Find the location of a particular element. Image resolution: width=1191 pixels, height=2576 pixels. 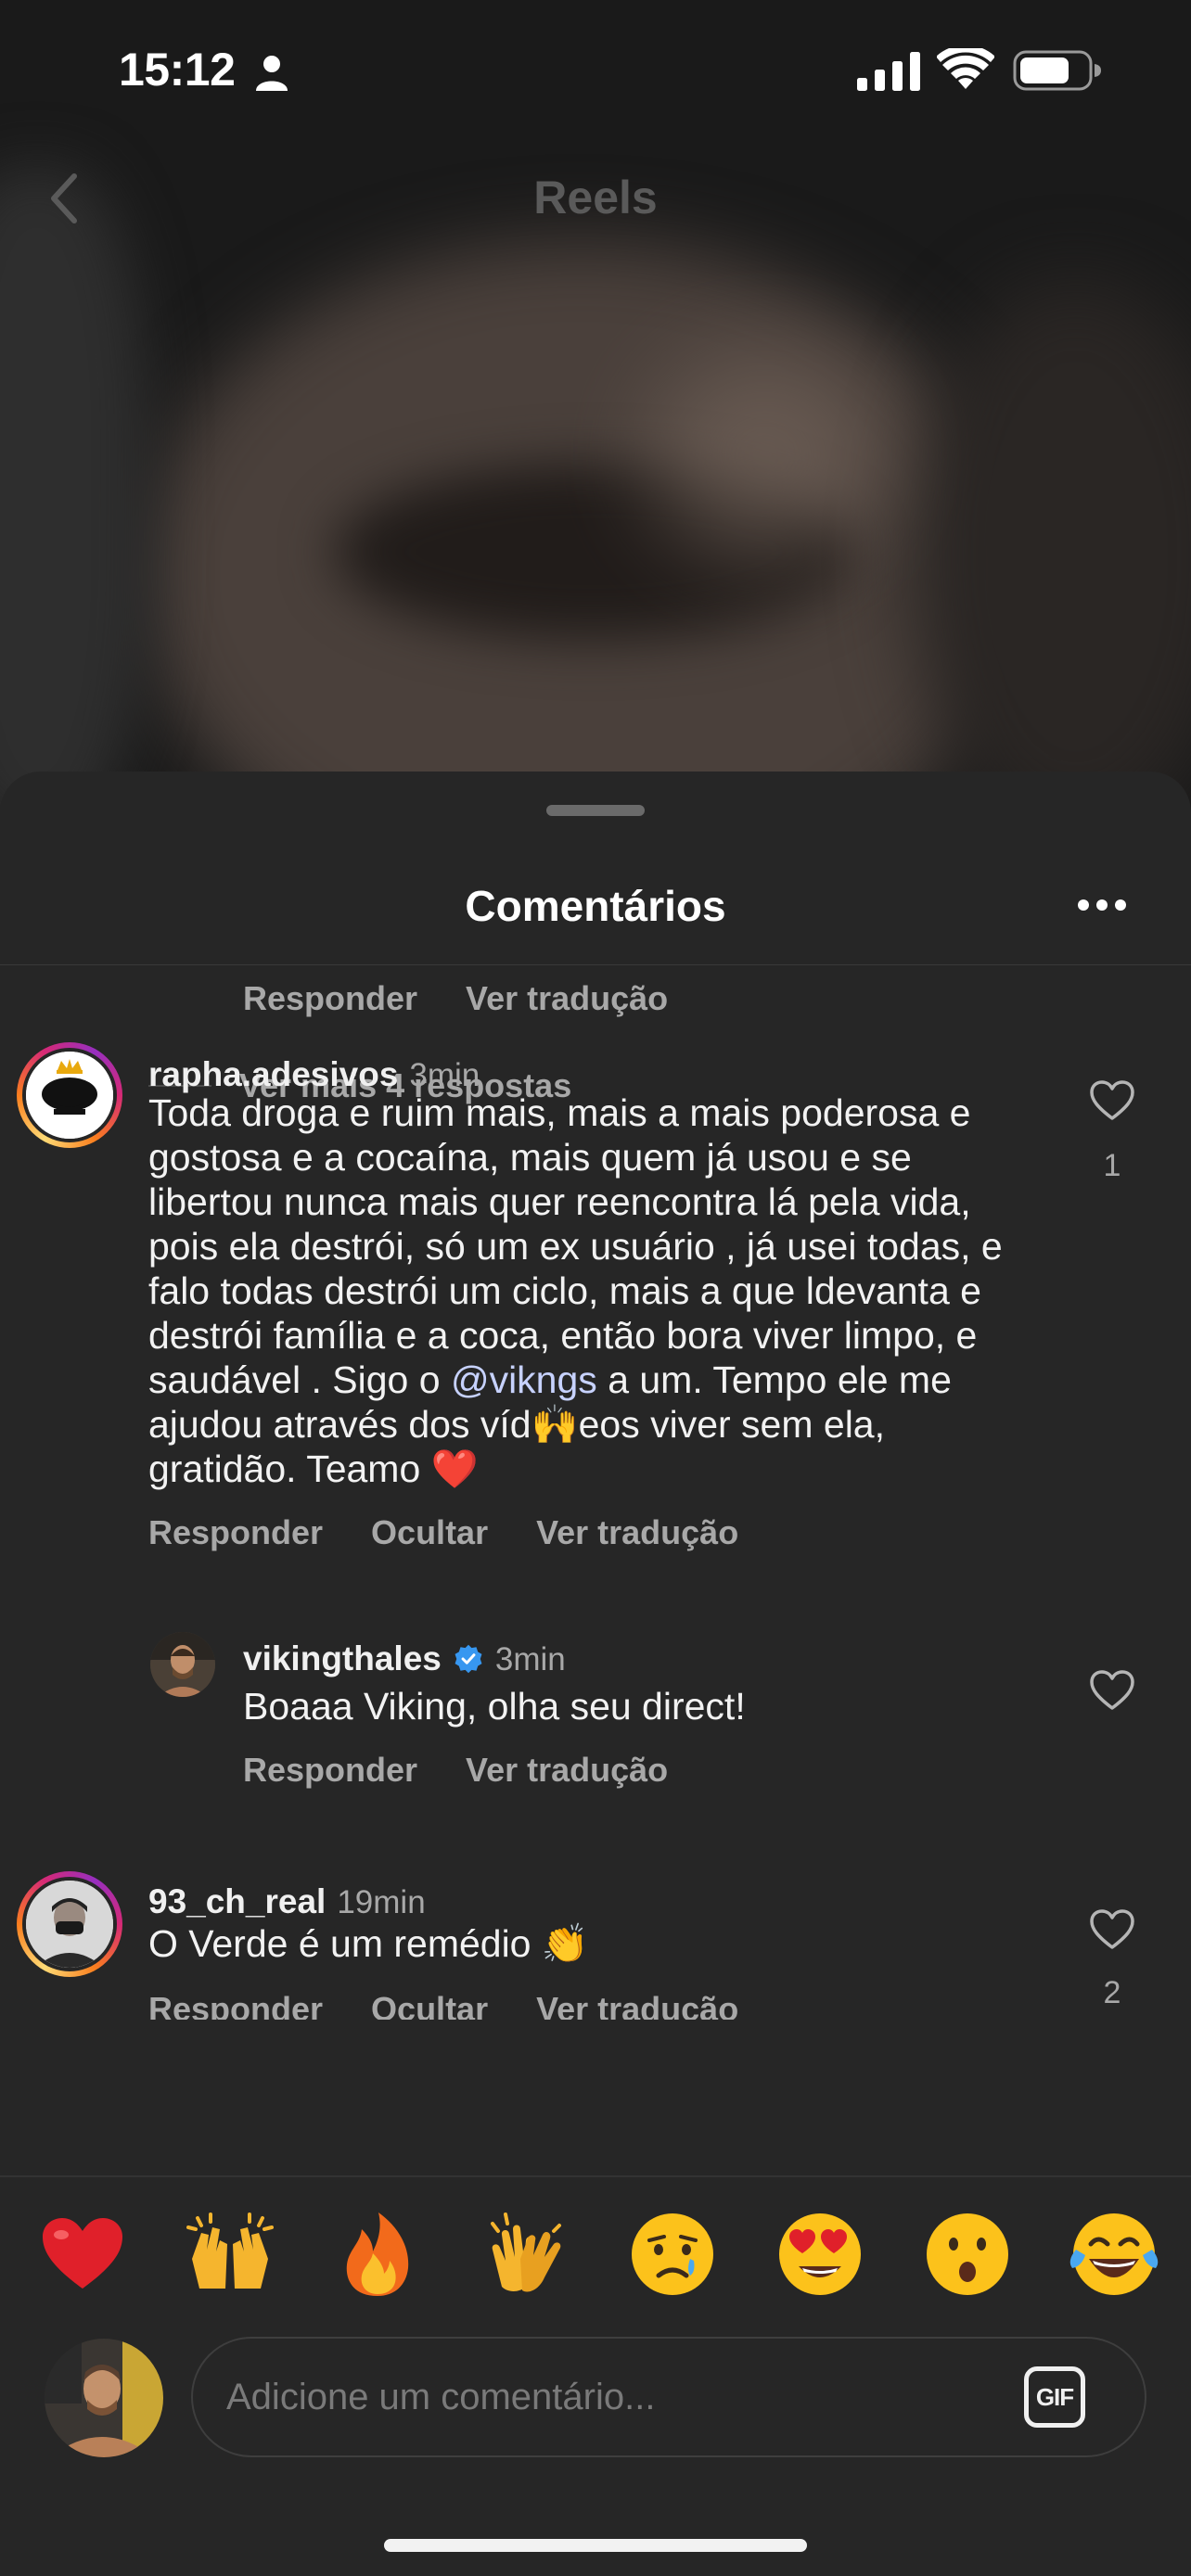

like-count: 2 is located at coordinates (1112, 1993).